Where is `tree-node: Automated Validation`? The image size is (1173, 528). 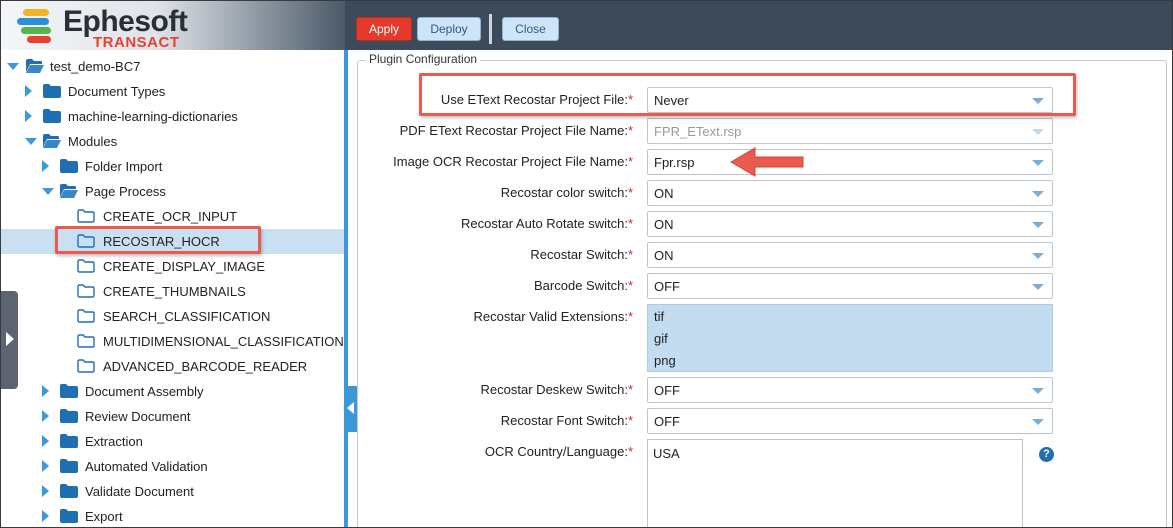
tree-node: Automated Validation is located at coordinates (172, 466).